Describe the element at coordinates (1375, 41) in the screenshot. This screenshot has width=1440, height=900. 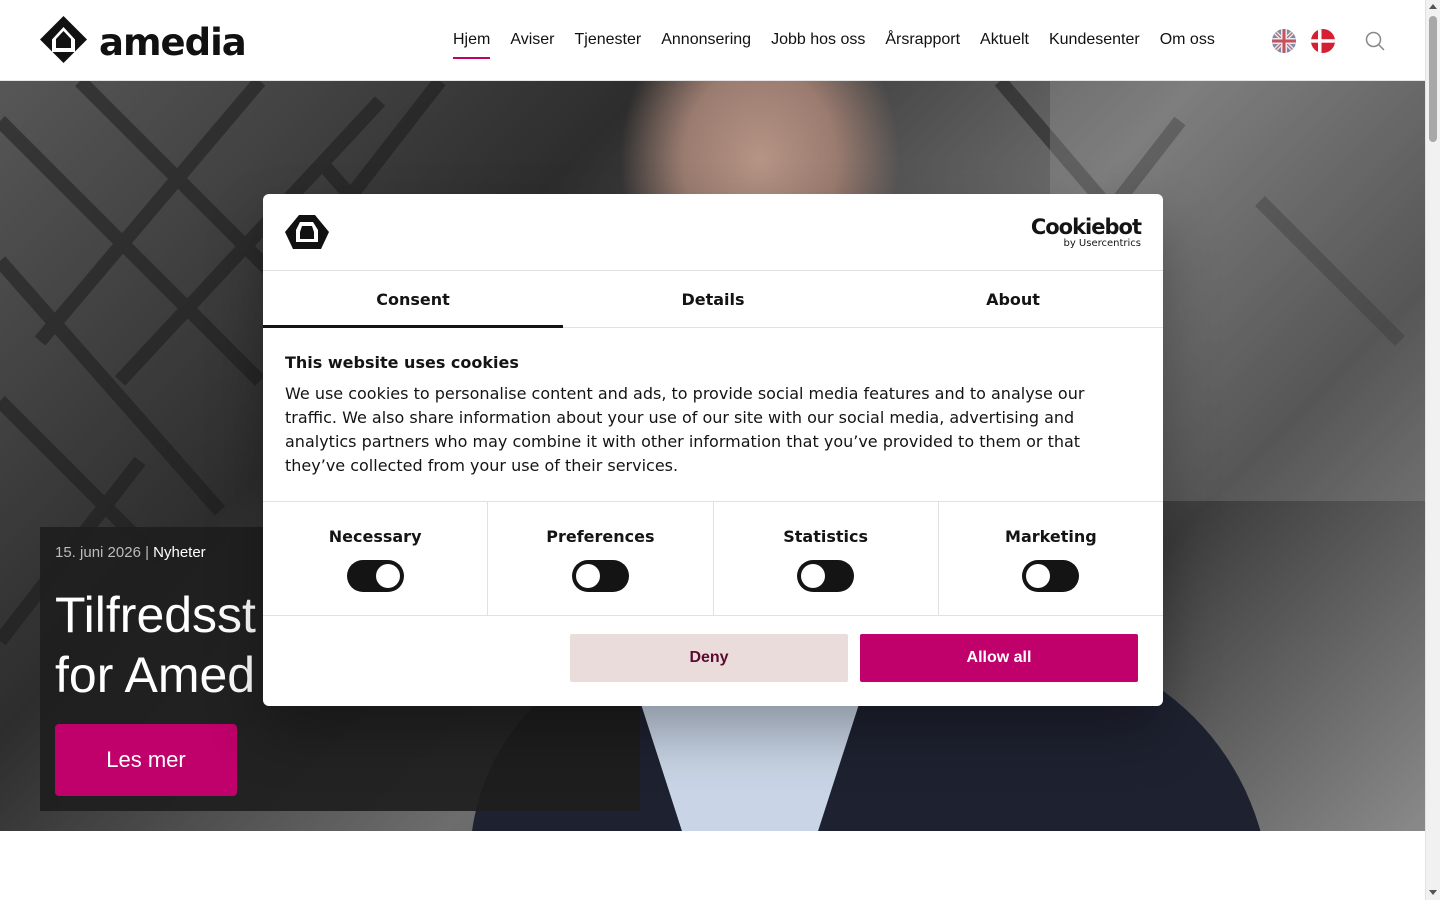
I see `search-icon` at that location.